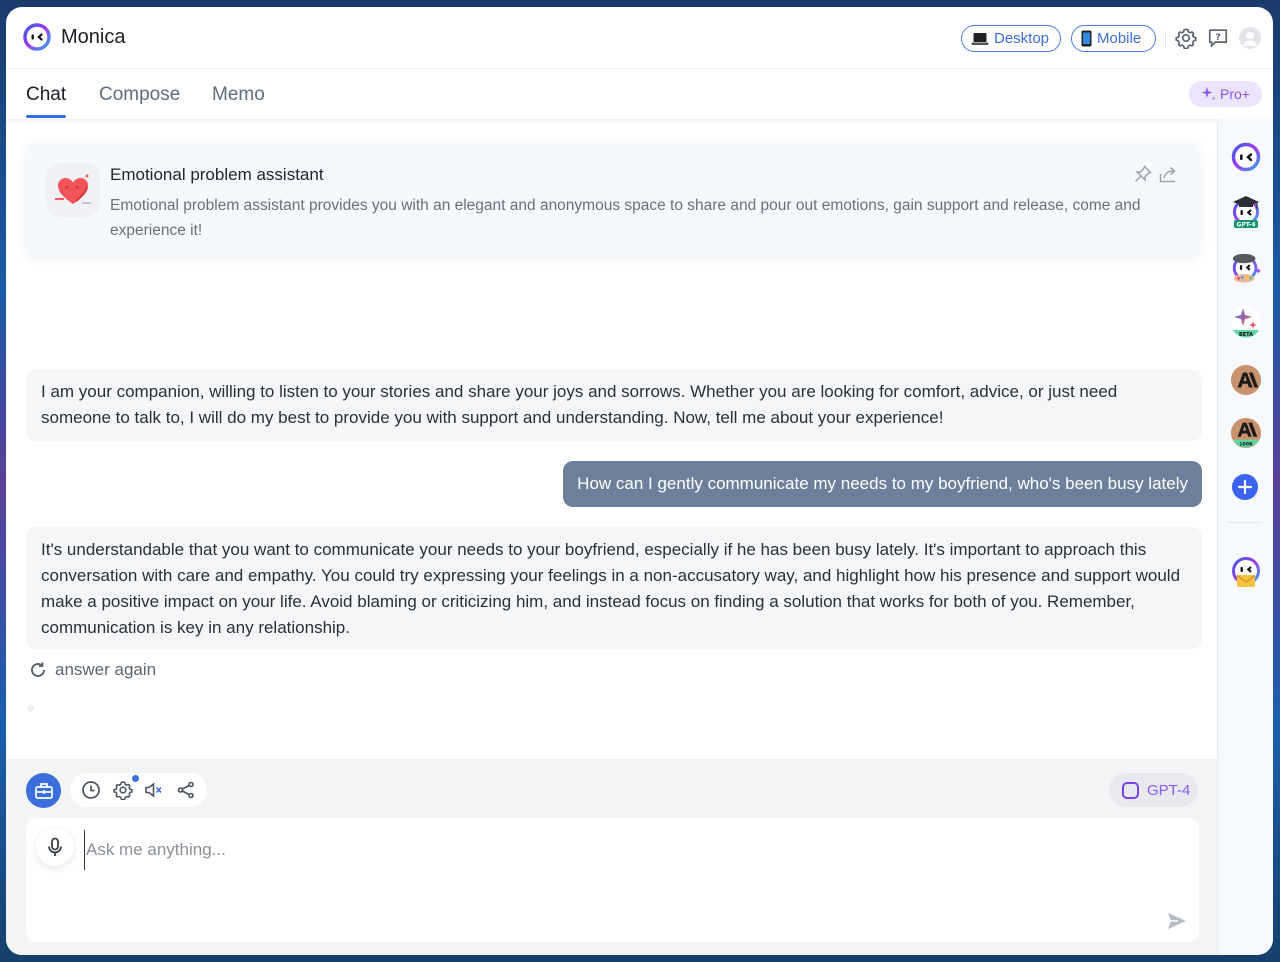  I want to click on gear-icon, so click(1186, 38).